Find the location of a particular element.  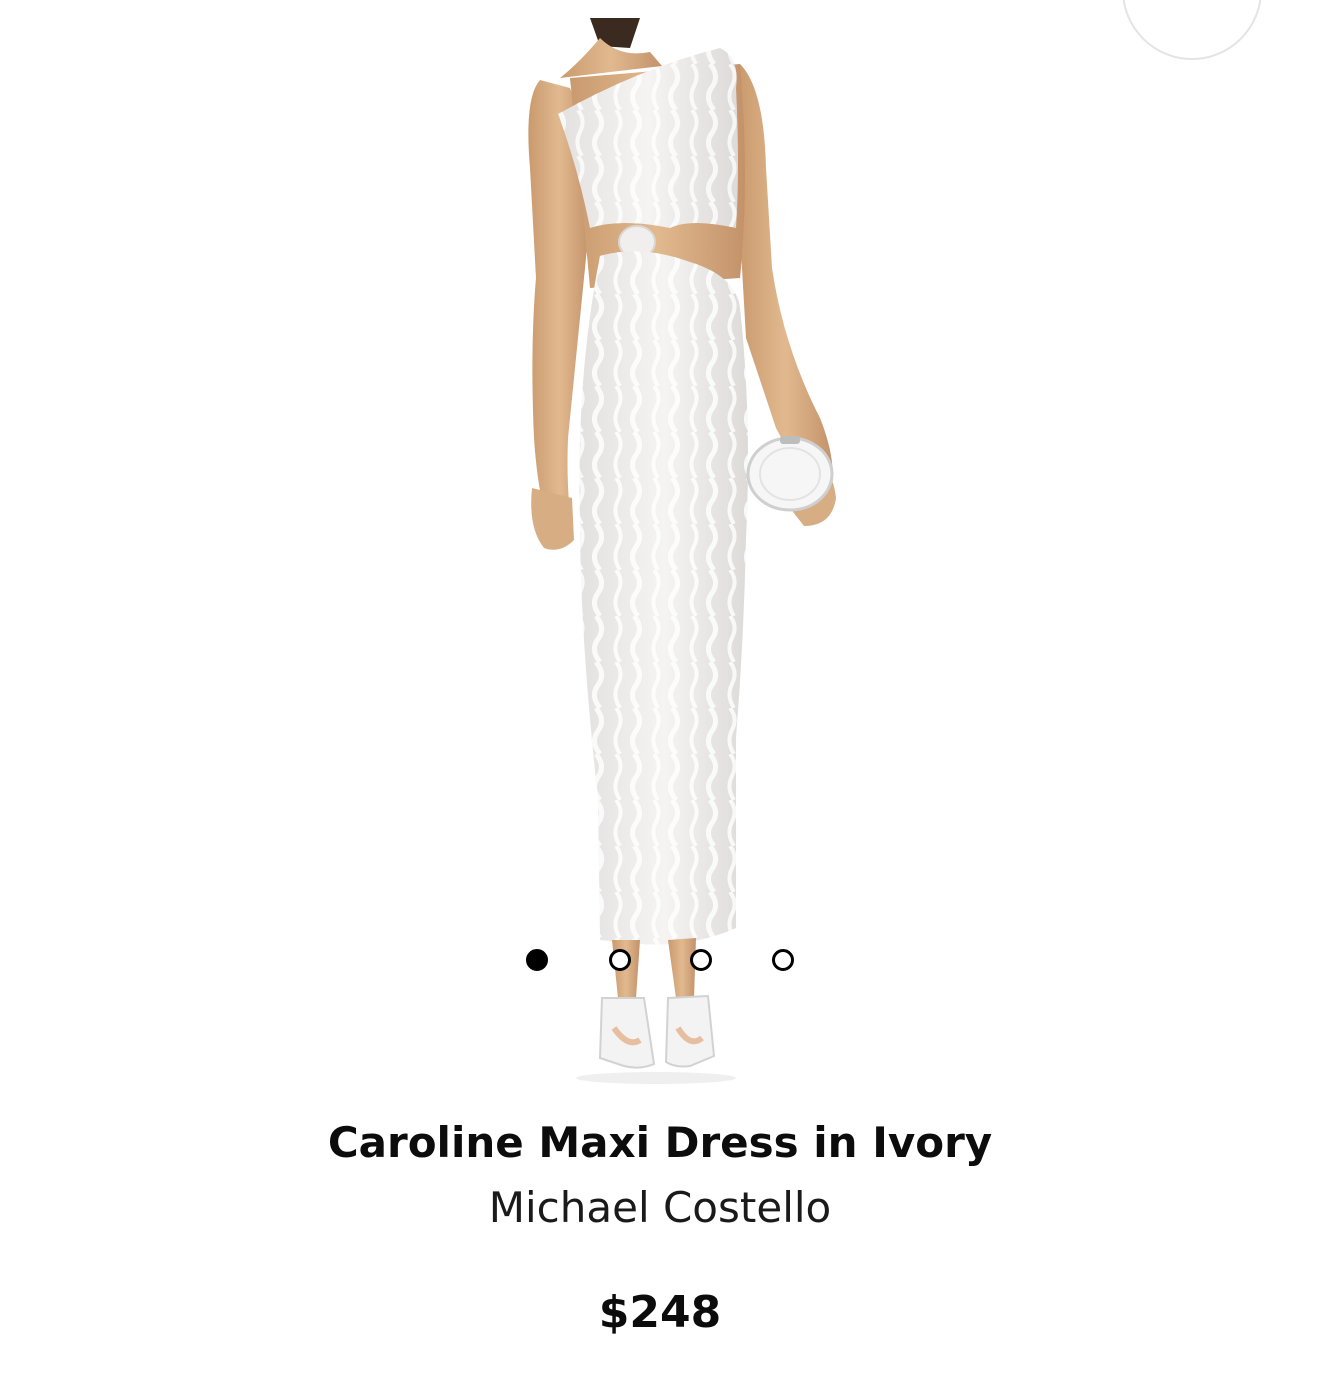

product-title: Caroline Maxi Dress in Ivory is located at coordinates (660, 1142).